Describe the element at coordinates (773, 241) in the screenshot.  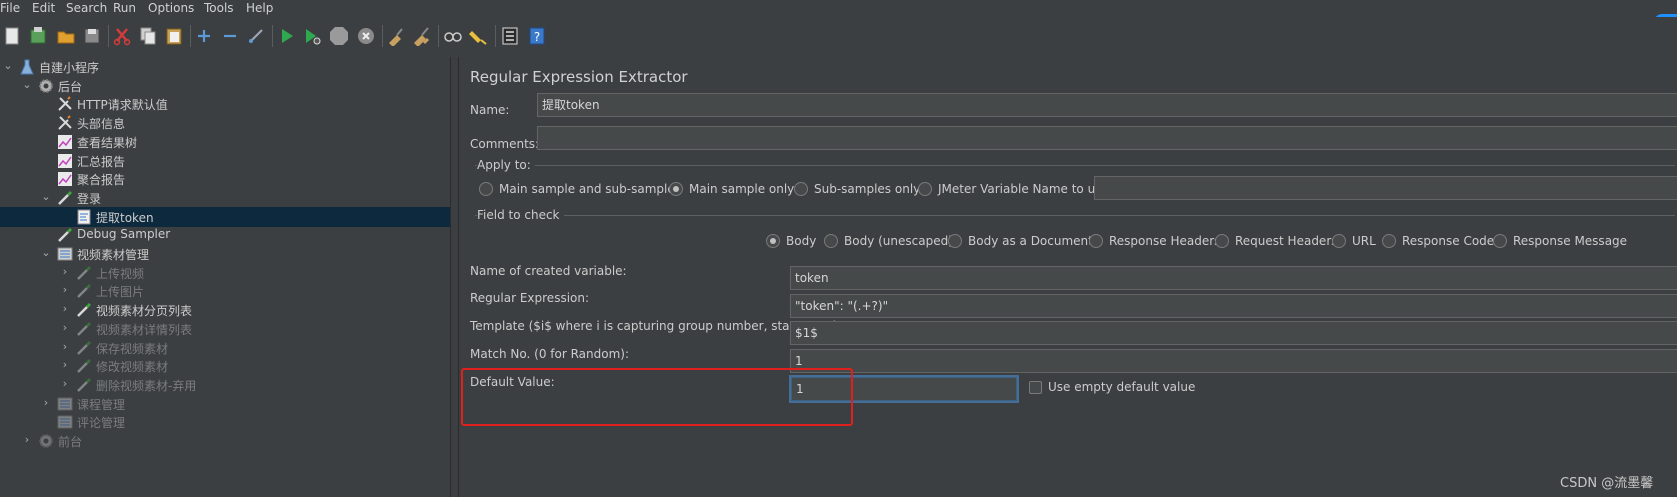
I see `radio-body` at that location.